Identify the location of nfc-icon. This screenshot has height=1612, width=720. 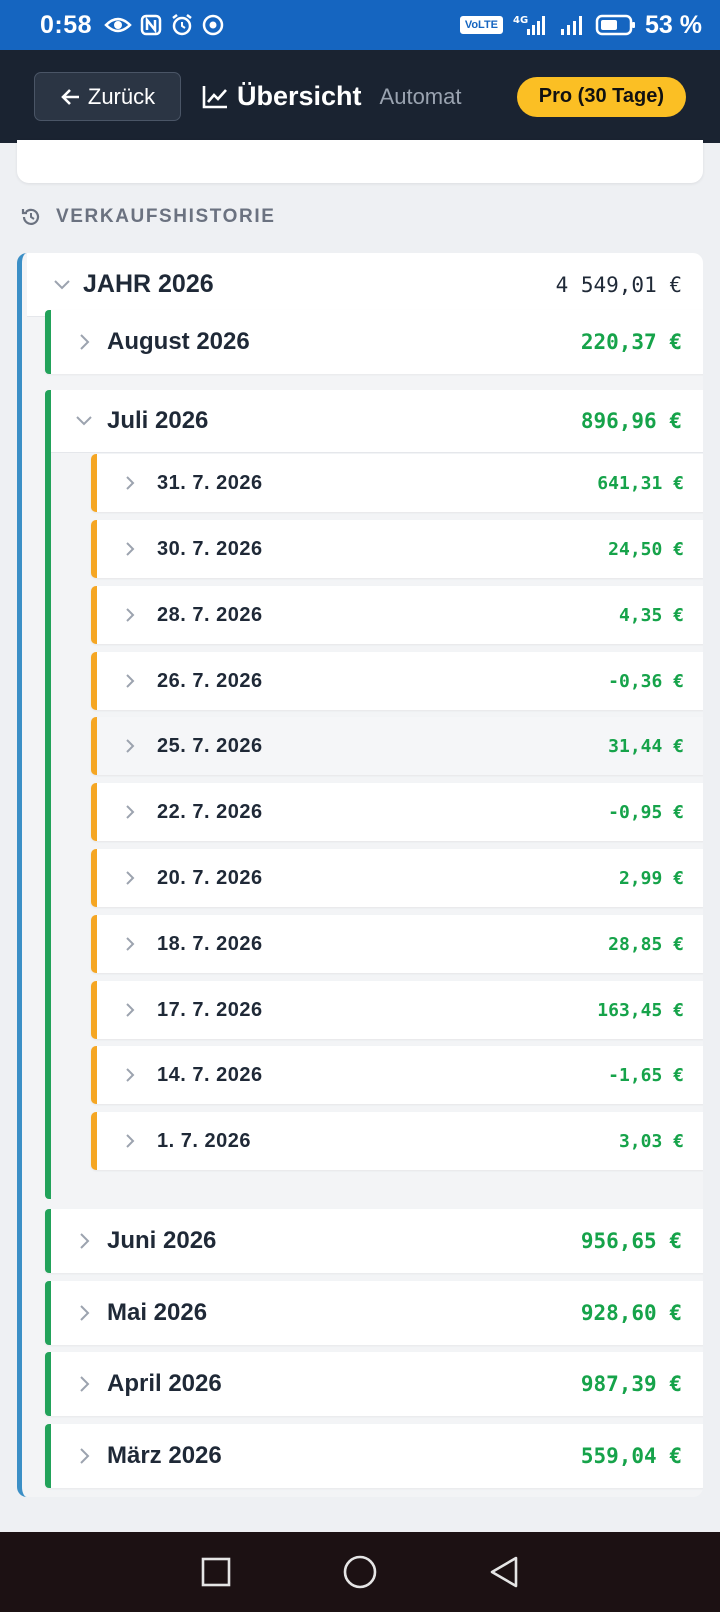
(151, 25).